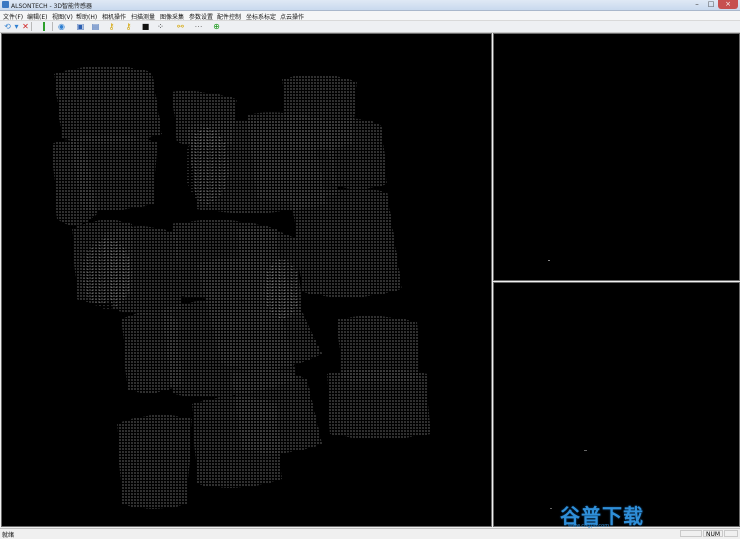  What do you see at coordinates (201, 16) in the screenshot?
I see `menu-params: 参数设置` at bounding box center [201, 16].